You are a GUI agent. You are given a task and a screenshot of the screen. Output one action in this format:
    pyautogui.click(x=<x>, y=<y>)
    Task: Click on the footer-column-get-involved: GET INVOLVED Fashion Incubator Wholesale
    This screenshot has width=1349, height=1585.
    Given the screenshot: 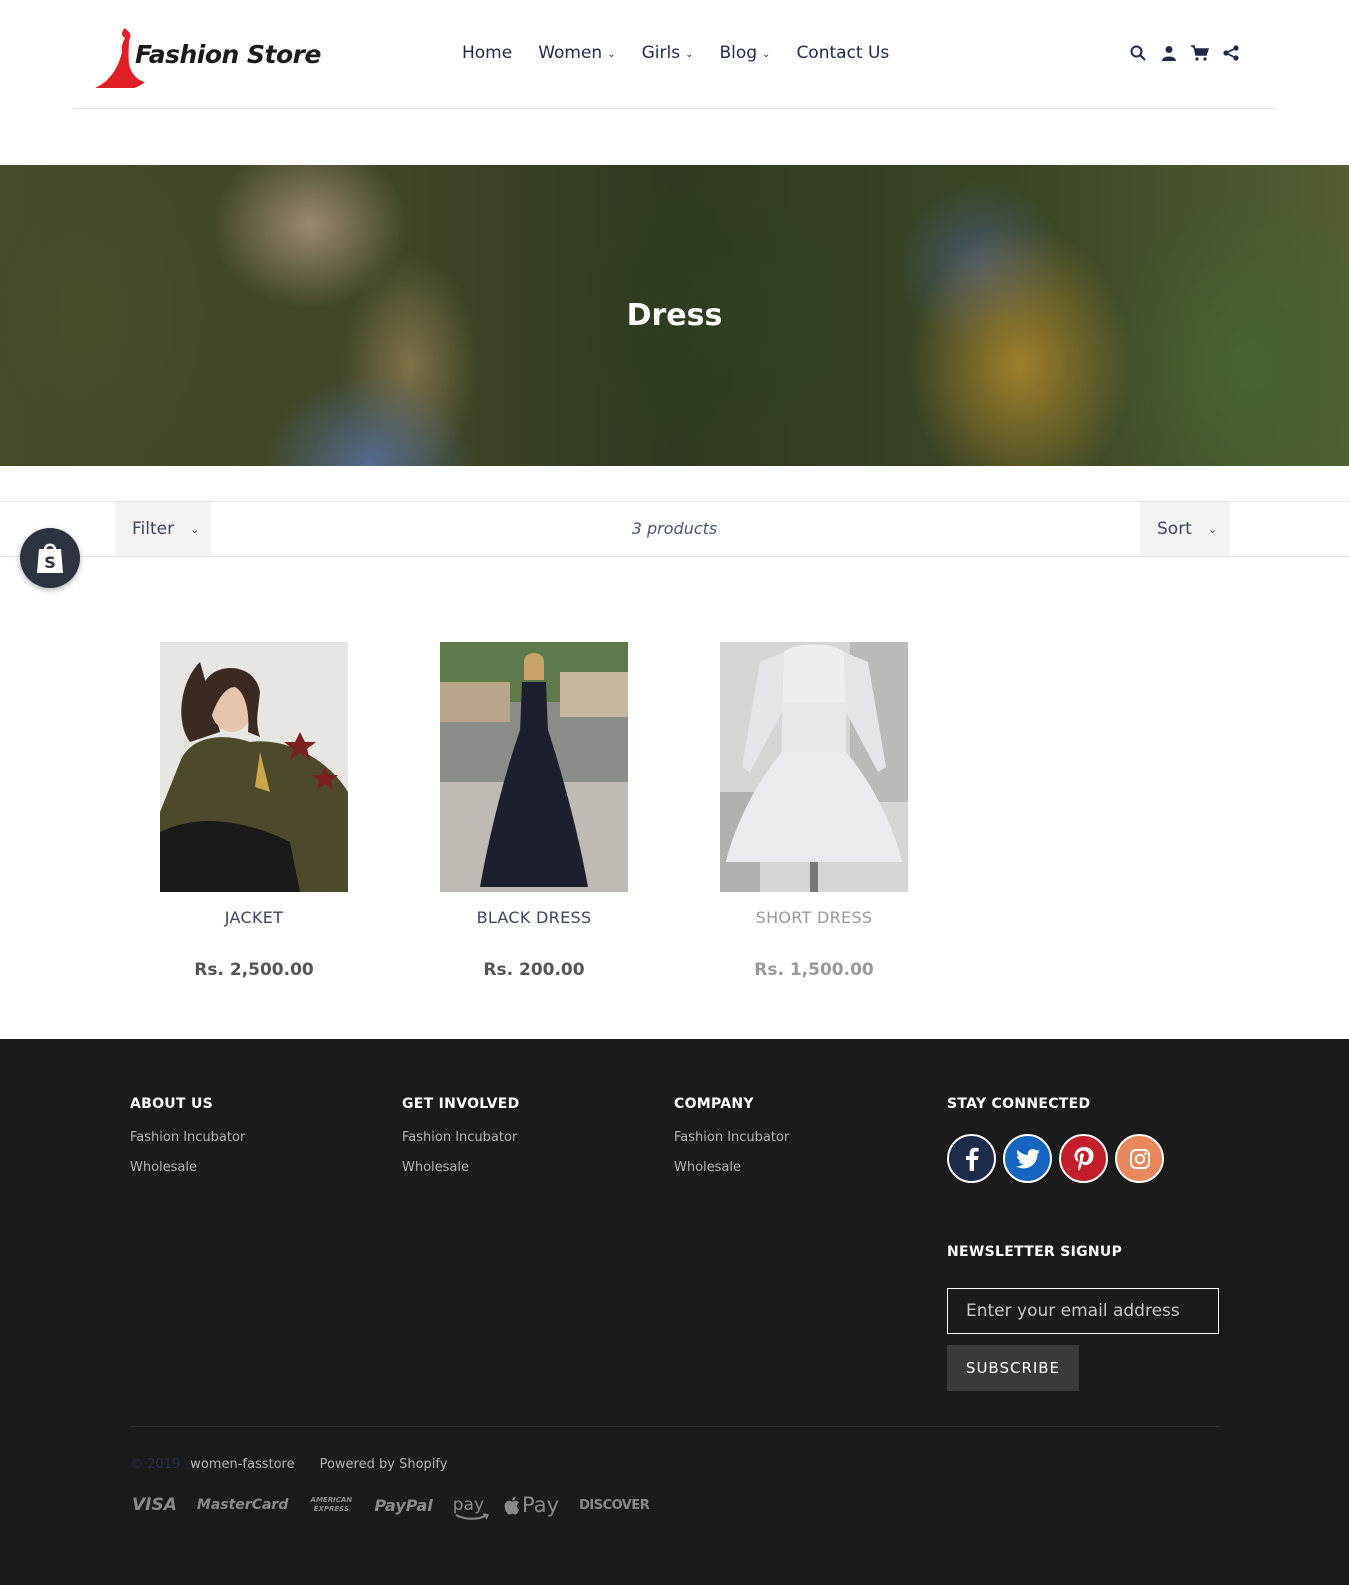 What is the action you would take?
    pyautogui.click(x=461, y=1135)
    